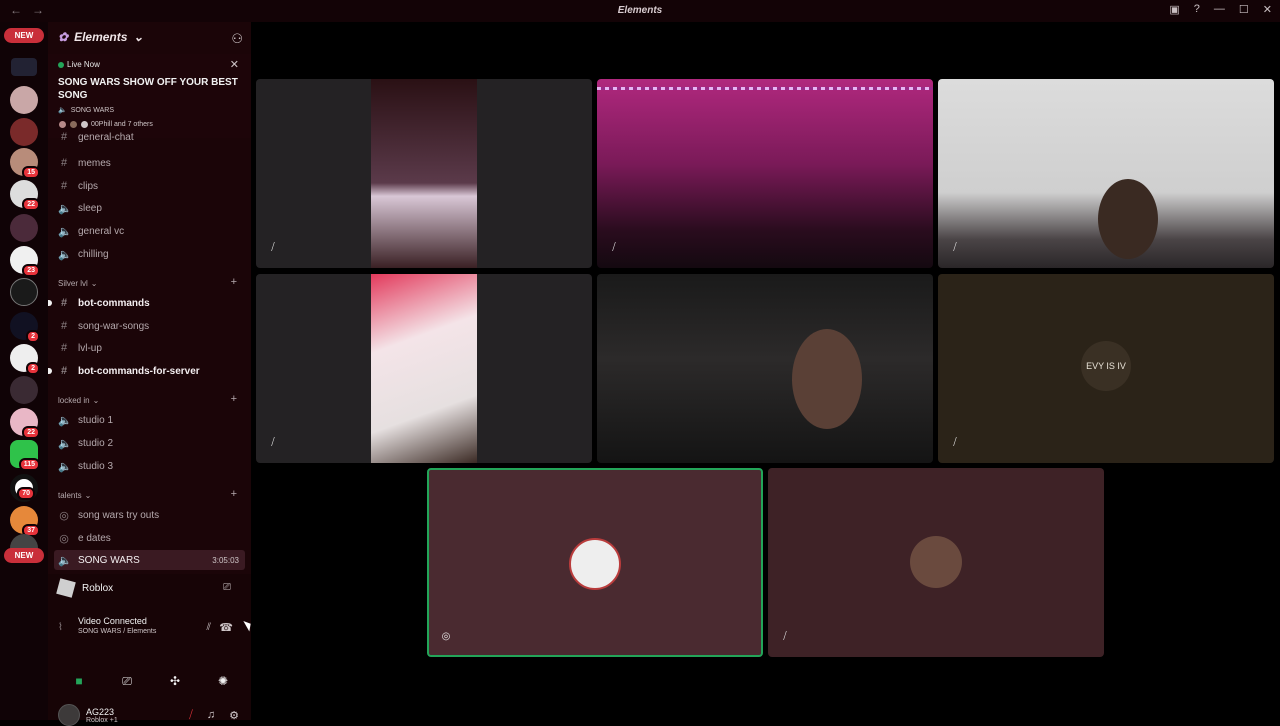 The height and width of the screenshot is (726, 1280). Describe the element at coordinates (149, 163) in the screenshot. I see `channel-memes: # memes` at that location.